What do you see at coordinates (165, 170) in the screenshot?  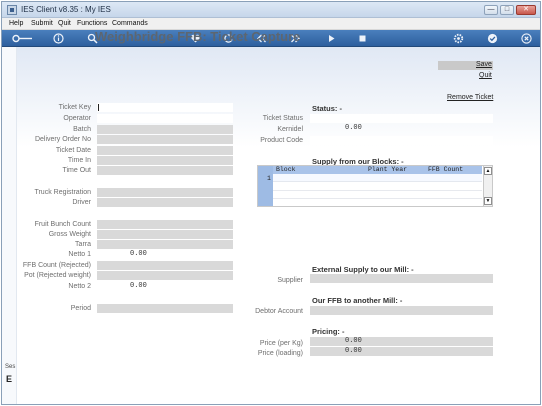 I see `time-out-field` at bounding box center [165, 170].